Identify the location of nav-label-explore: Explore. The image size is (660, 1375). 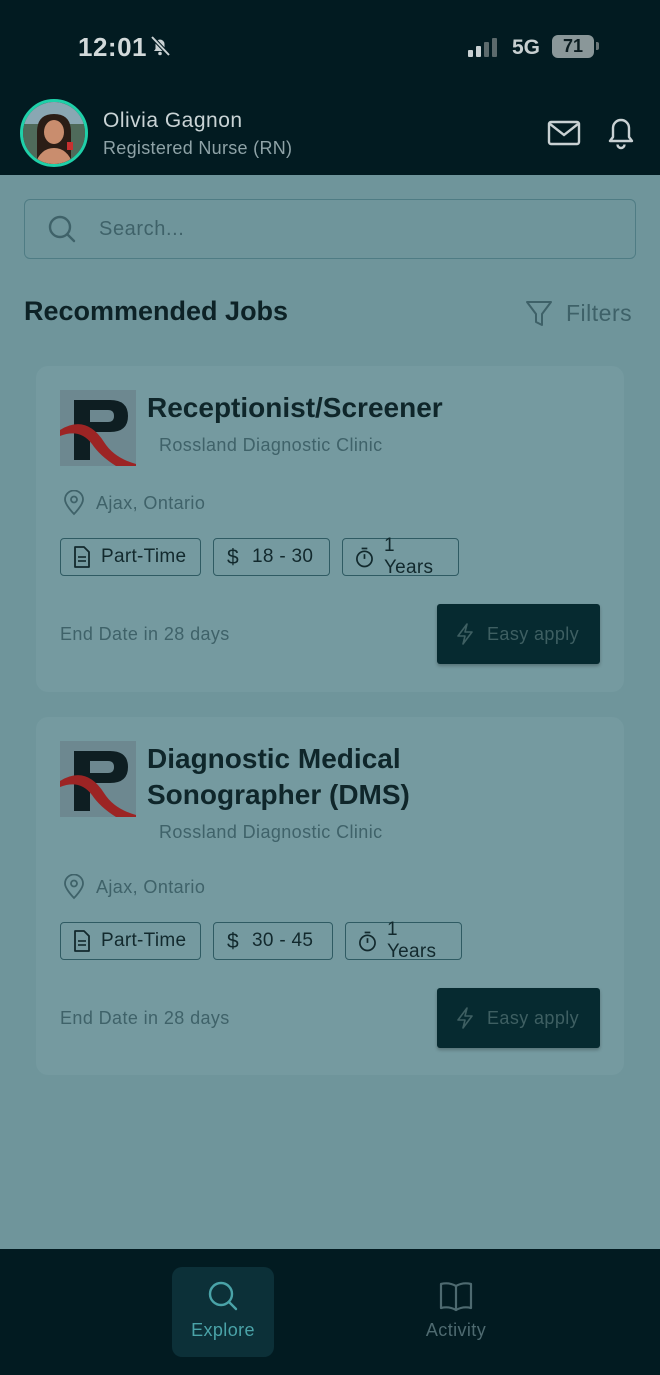
(223, 1330).